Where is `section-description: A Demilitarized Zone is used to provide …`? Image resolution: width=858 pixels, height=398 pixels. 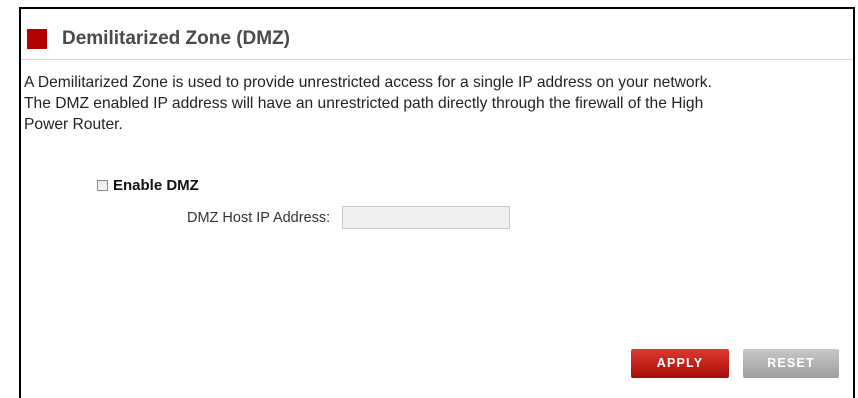
section-description: A Demilitarized Zone is used to provide … is located at coordinates (368, 103).